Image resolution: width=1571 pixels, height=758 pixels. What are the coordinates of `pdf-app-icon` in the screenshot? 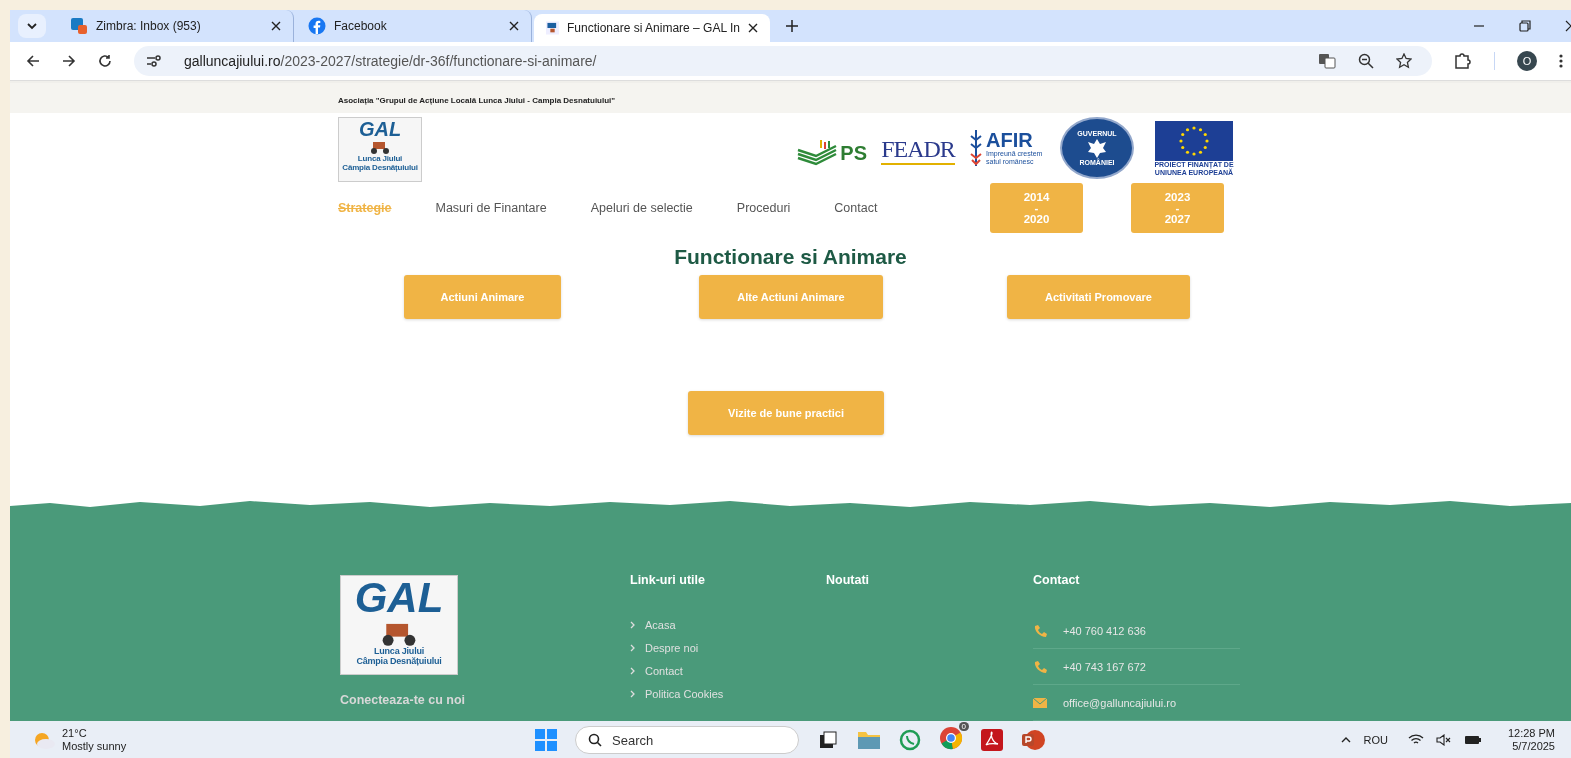 It's located at (992, 740).